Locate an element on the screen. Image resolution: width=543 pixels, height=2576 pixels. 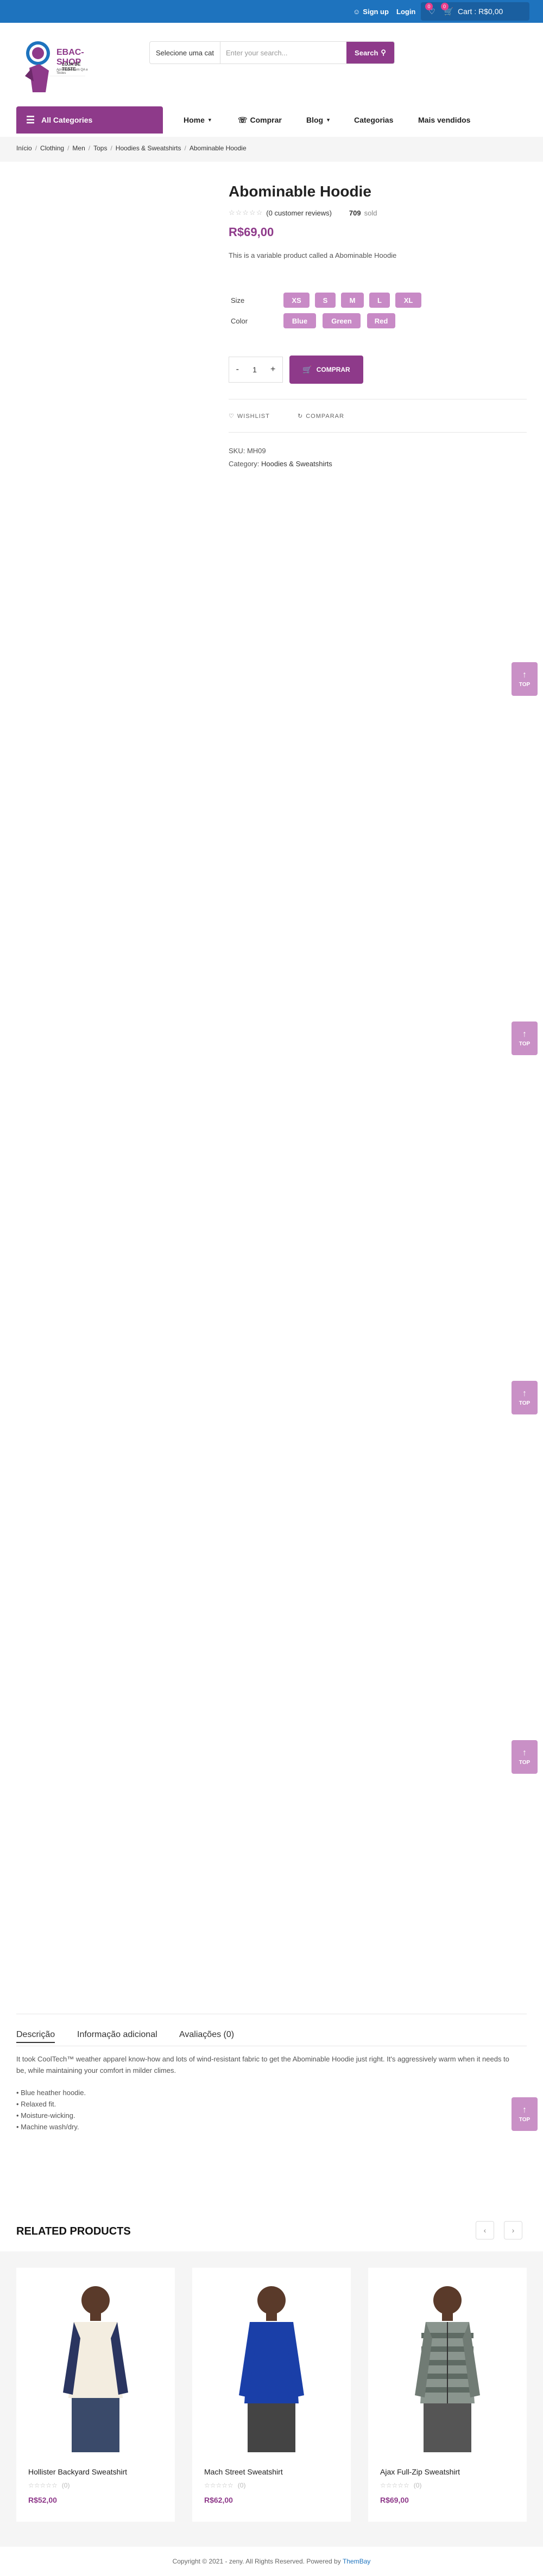
buy-button: 🛒 COMPRAR is located at coordinates (326, 370).